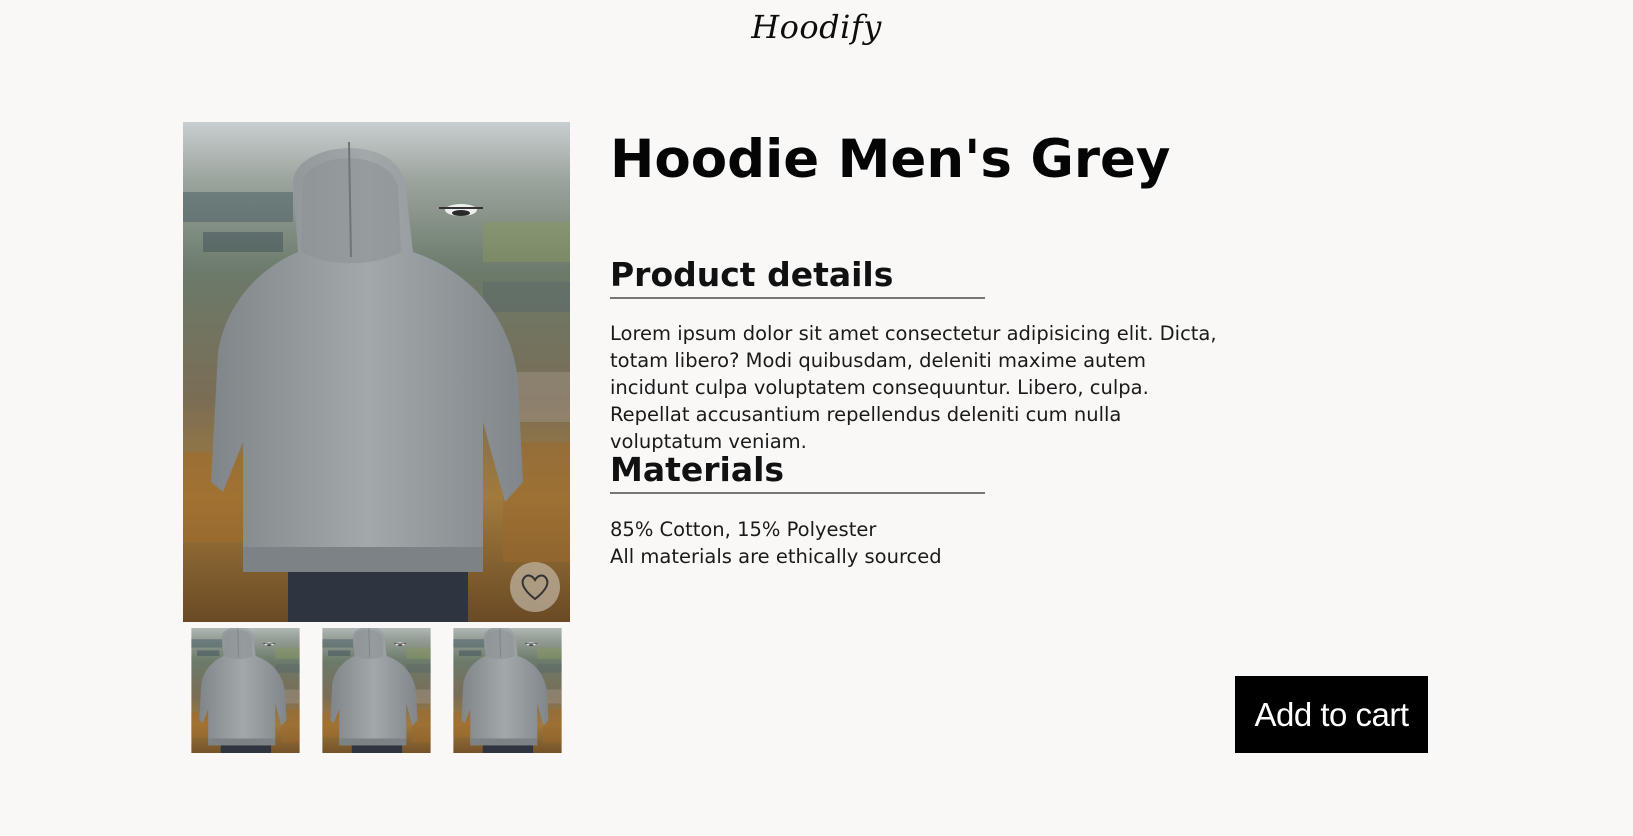  I want to click on product-title: Hoodie Men's Grey, so click(890, 159).